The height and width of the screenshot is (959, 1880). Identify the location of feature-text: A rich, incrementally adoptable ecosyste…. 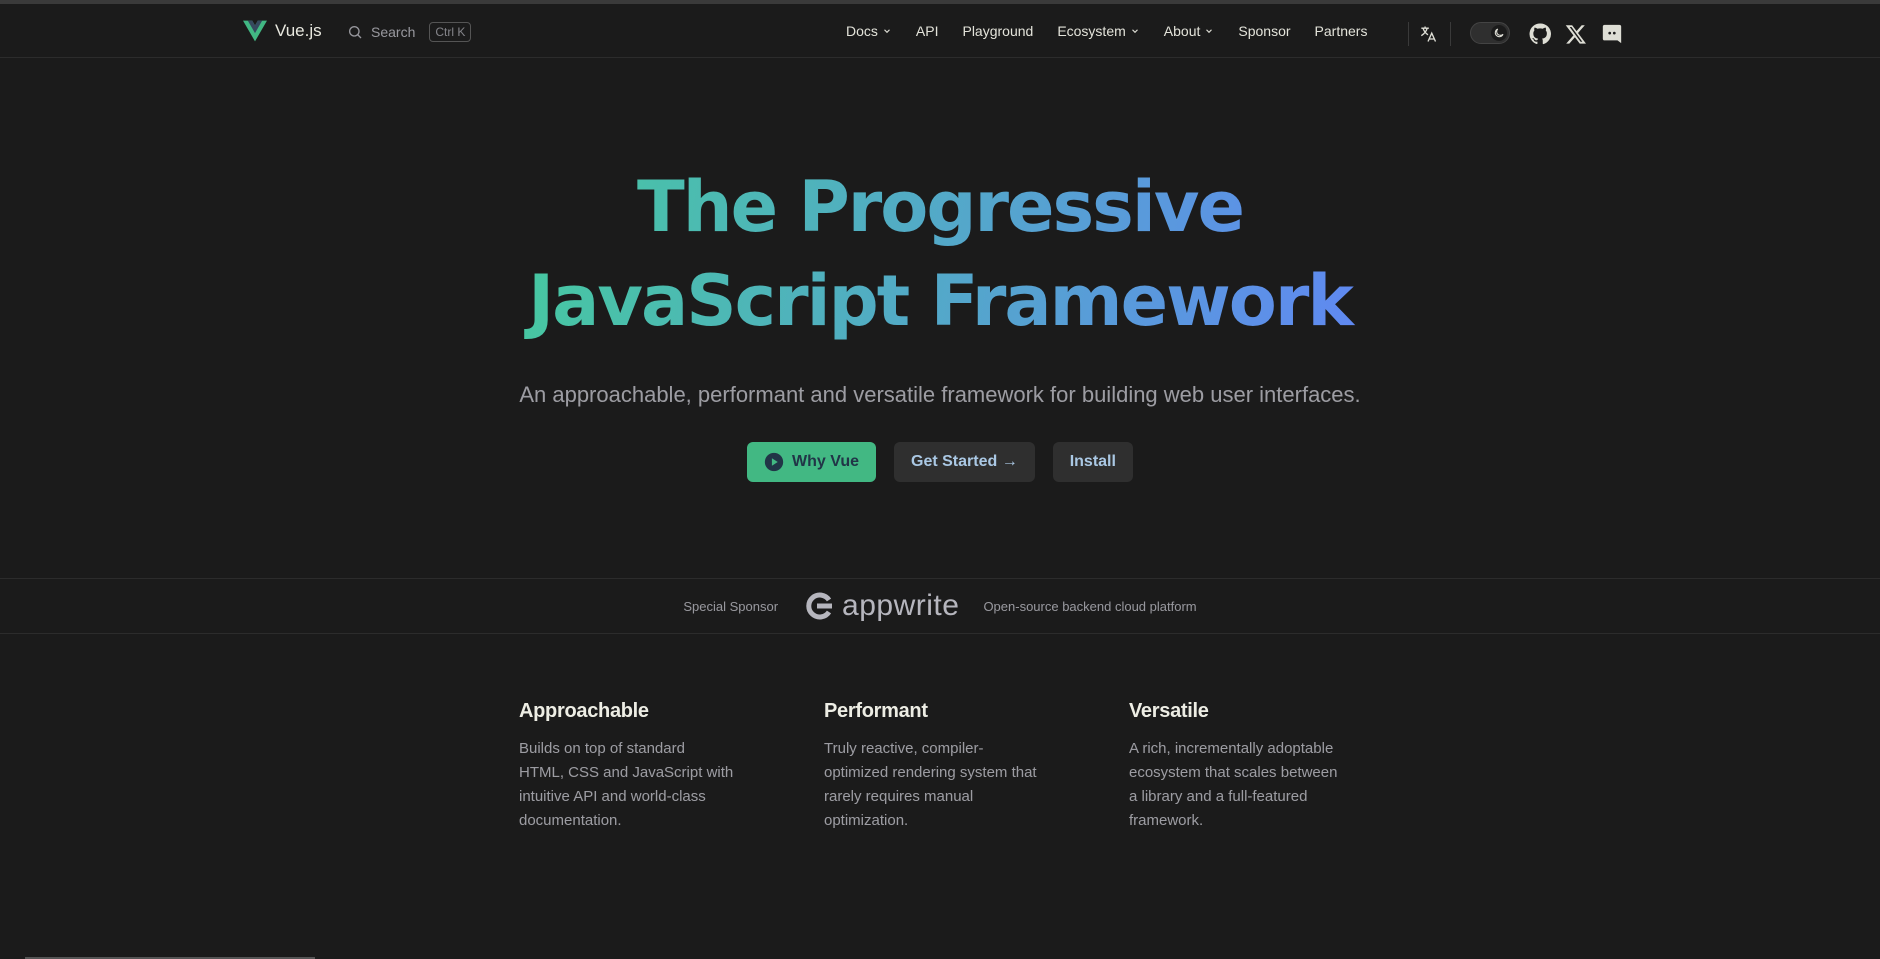
(1233, 784).